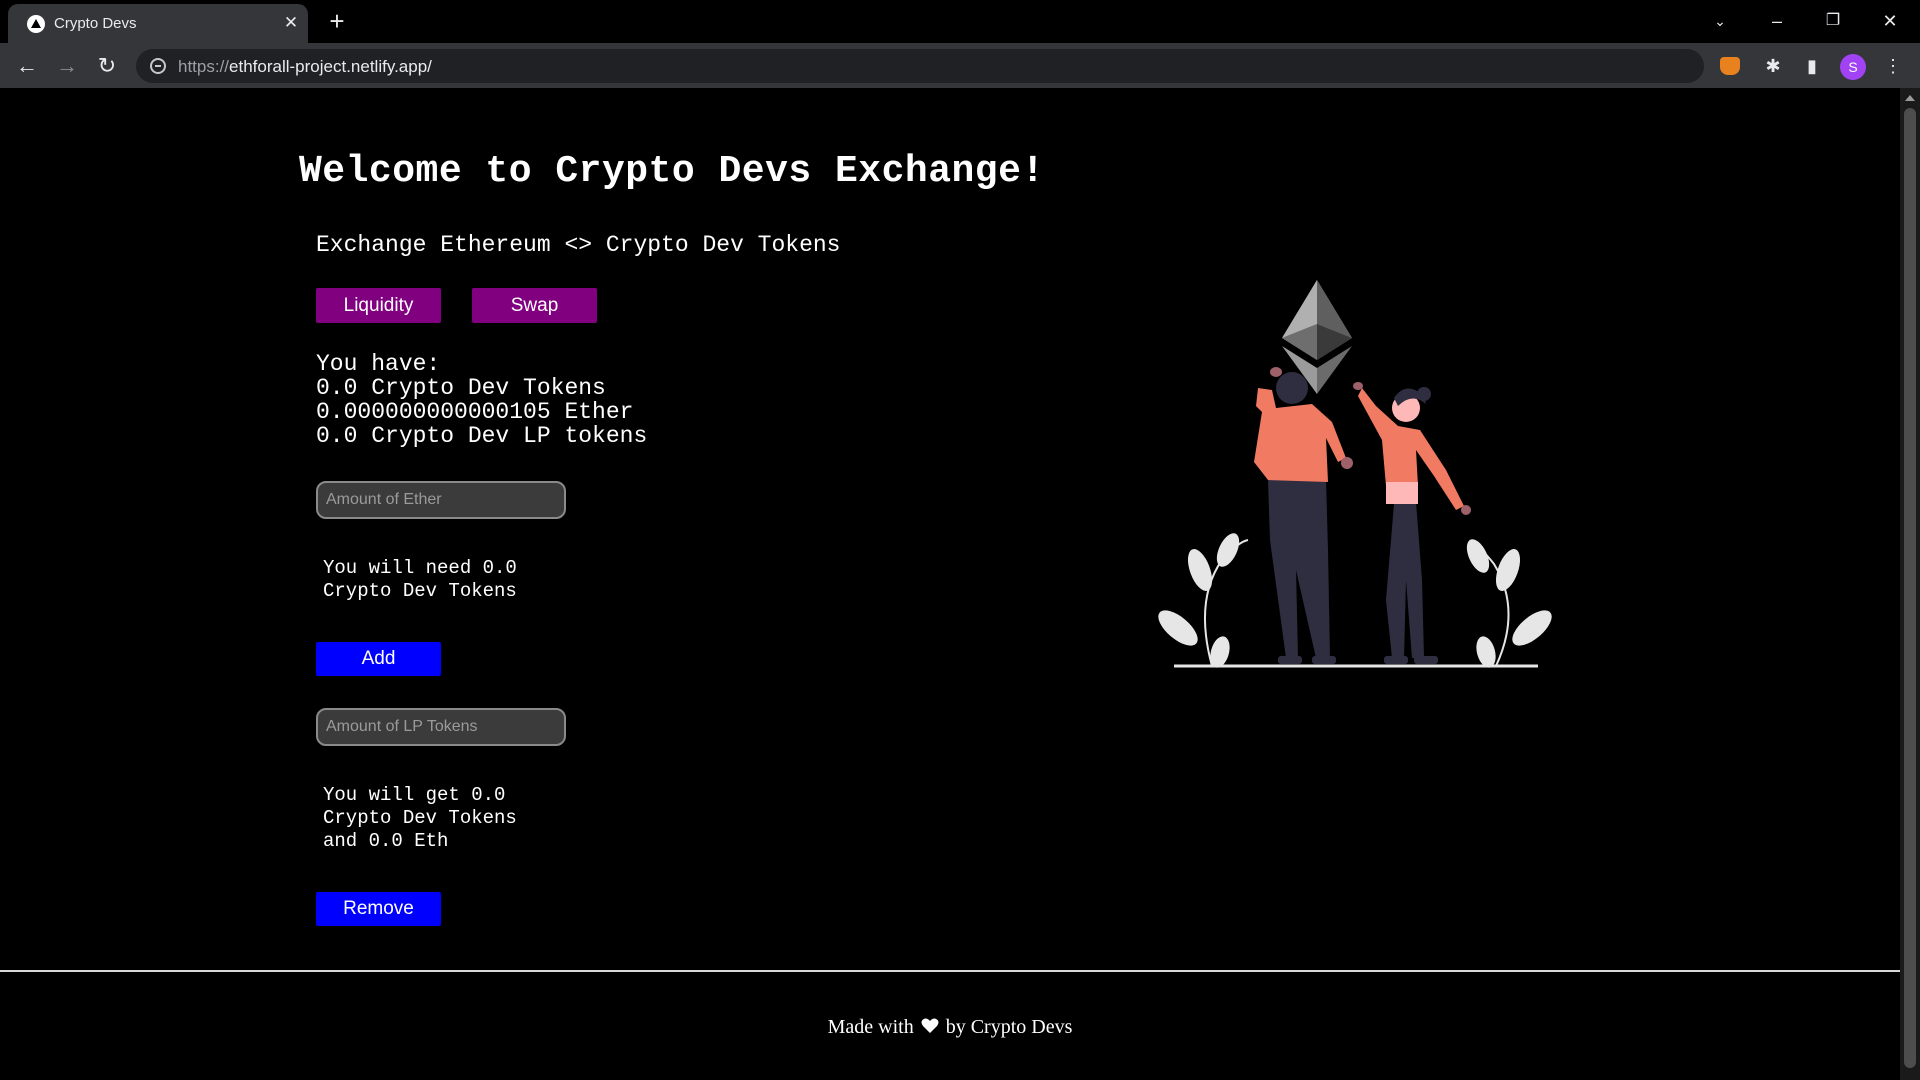 This screenshot has width=1920, height=1080. Describe the element at coordinates (107, 66) in the screenshot. I see `reload-icon: ↻` at that location.